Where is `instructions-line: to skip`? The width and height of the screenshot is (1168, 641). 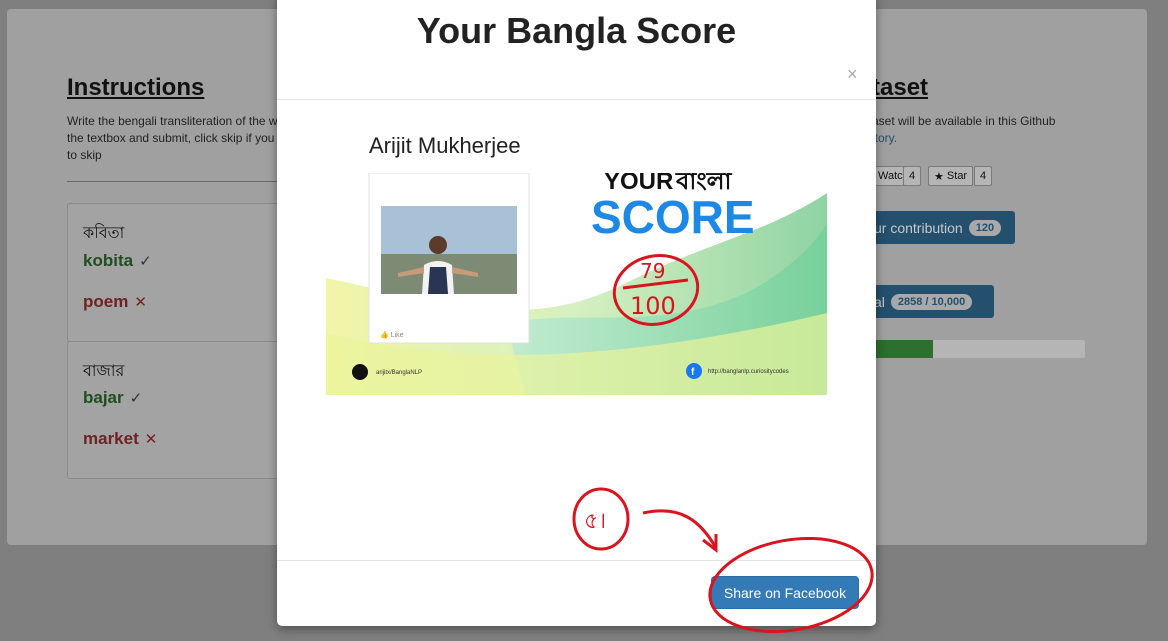 instructions-line: to skip is located at coordinates (84, 155).